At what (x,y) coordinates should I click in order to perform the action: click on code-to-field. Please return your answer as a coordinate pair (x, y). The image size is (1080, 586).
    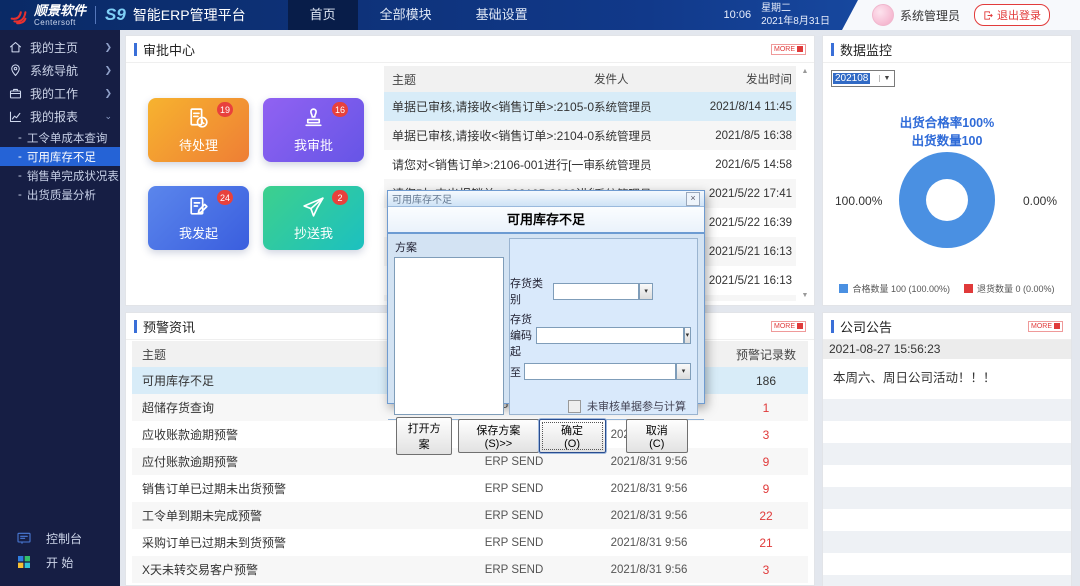
    Looking at the image, I should click on (600, 371).